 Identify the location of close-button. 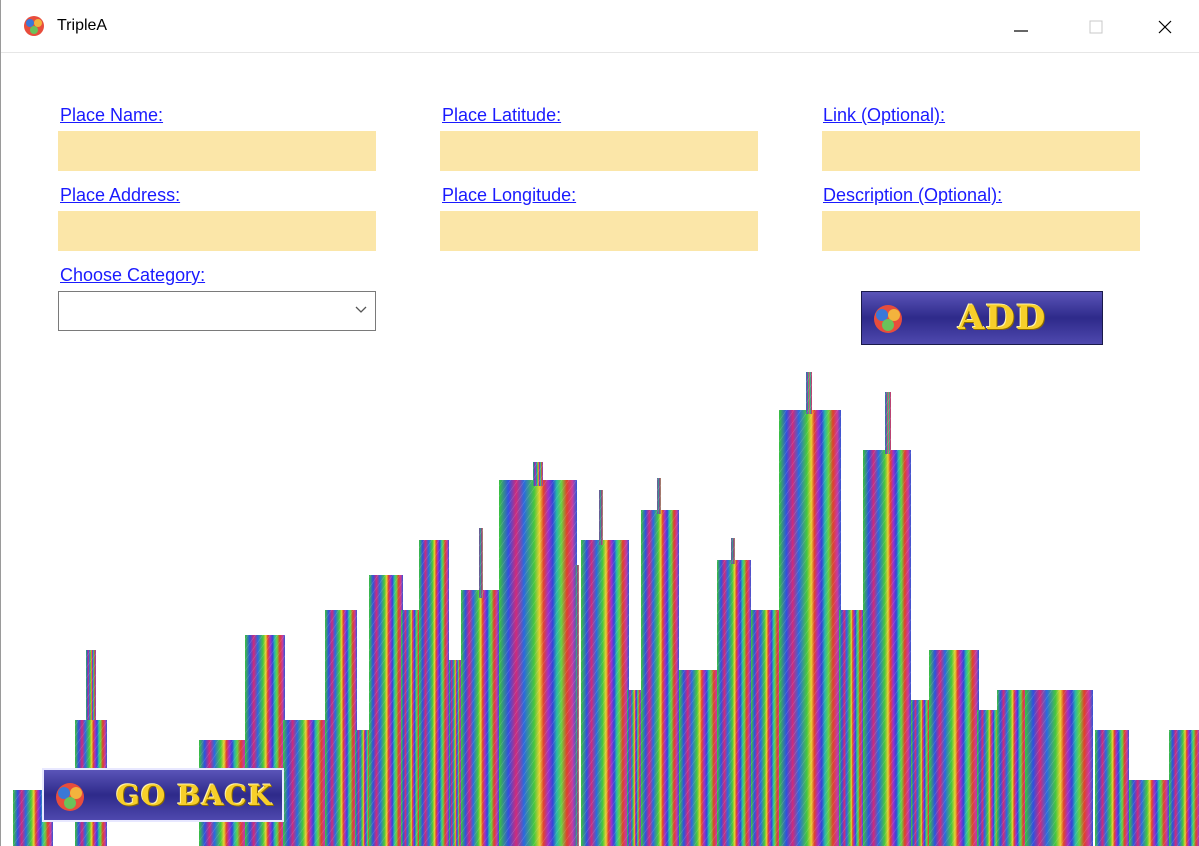
(1165, 27).